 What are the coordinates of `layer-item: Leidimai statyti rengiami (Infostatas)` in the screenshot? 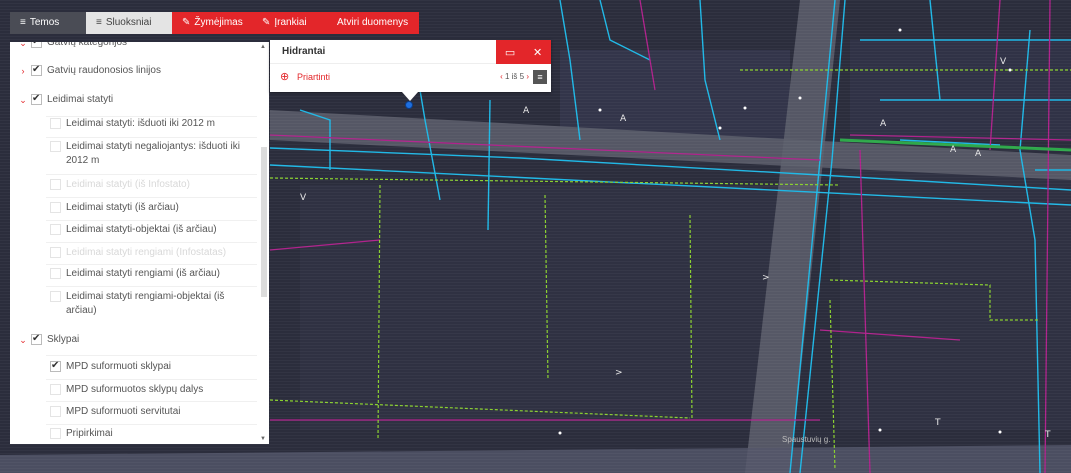 It's located at (150, 253).